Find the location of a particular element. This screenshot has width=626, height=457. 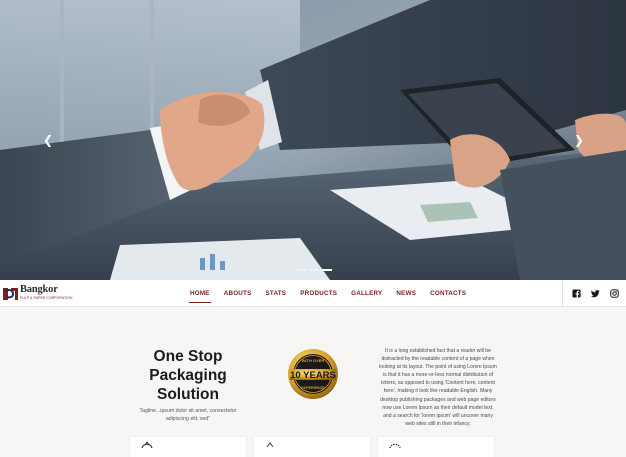

nav-item-stats: STATS is located at coordinates (276, 293).